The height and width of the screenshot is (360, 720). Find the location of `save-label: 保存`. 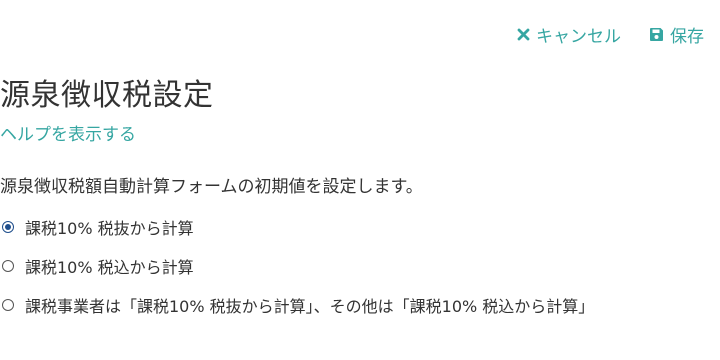

save-label: 保存 is located at coordinates (687, 37).